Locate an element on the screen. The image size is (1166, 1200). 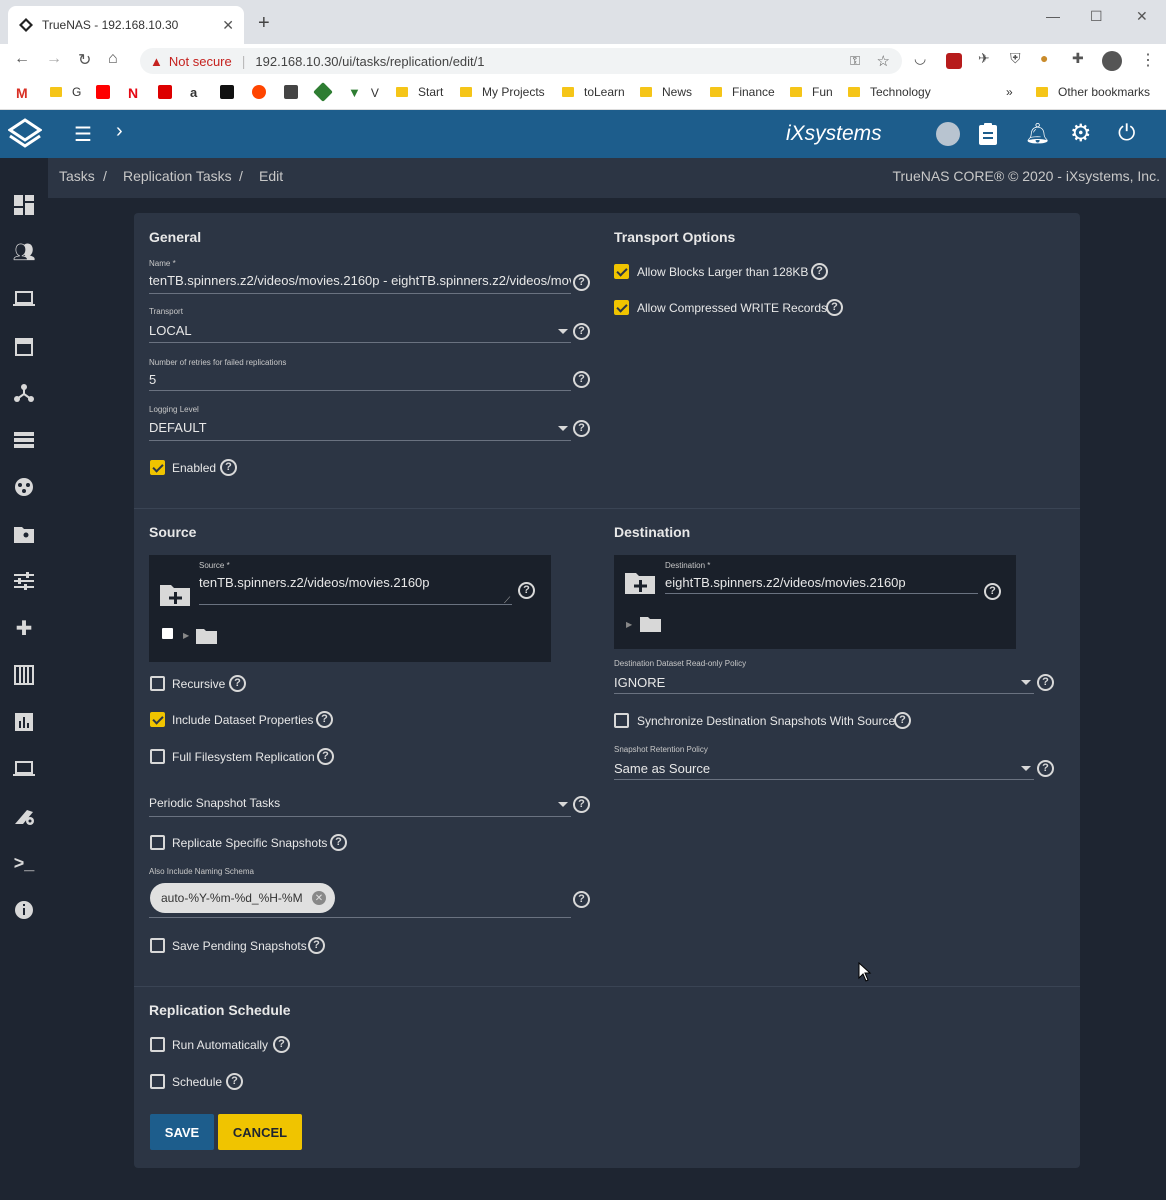
periodic-dropdown-icon is located at coordinates (563, 804).